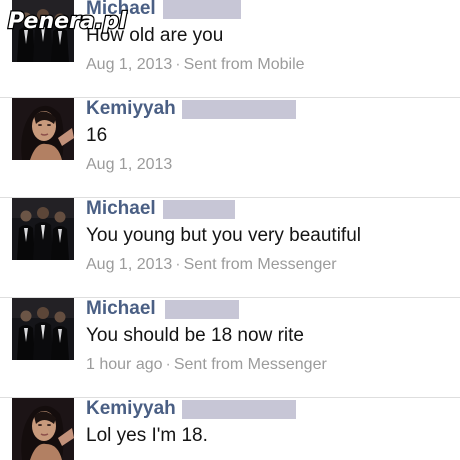  Describe the element at coordinates (124, 364) in the screenshot. I see `timestamp: 1 hour ago` at that location.